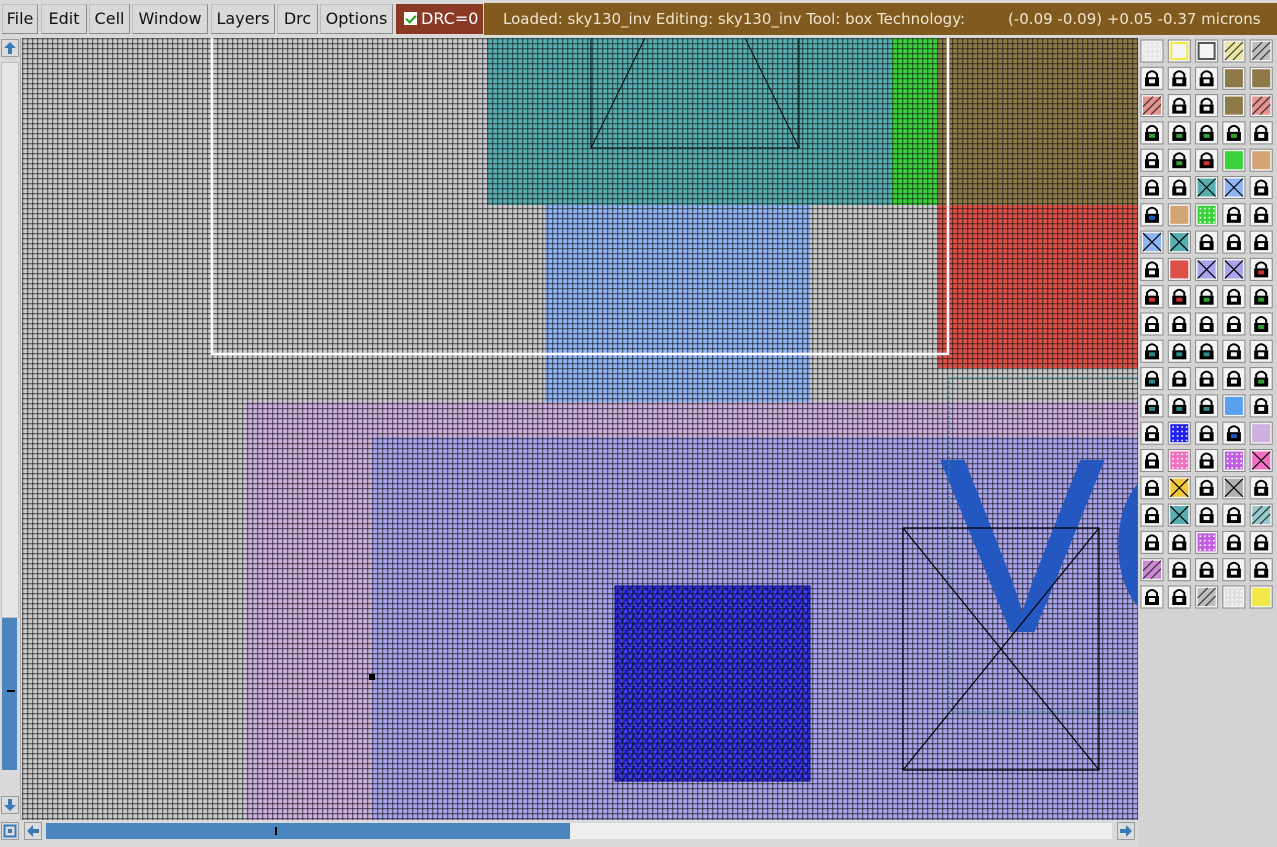 The image size is (1277, 847). What do you see at coordinates (1261, 160) in the screenshot?
I see `layer-tile-tan` at bounding box center [1261, 160].